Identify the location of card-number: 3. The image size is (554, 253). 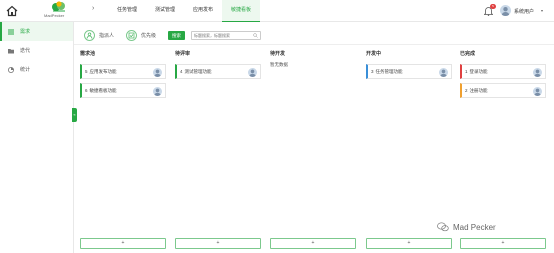
(372, 71).